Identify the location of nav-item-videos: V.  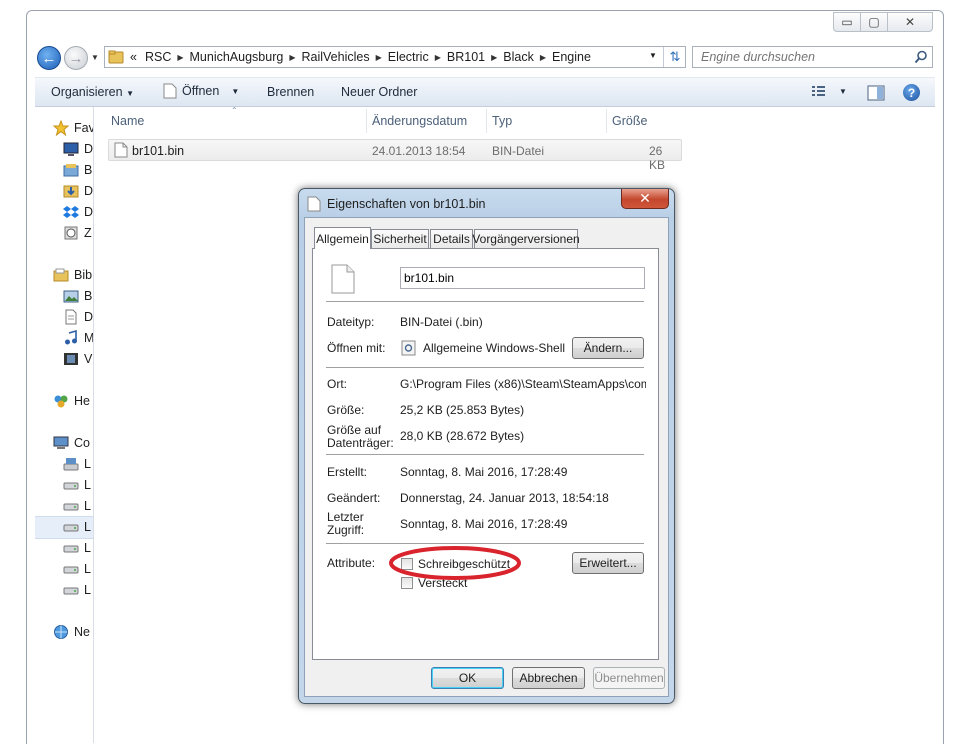
(77, 359).